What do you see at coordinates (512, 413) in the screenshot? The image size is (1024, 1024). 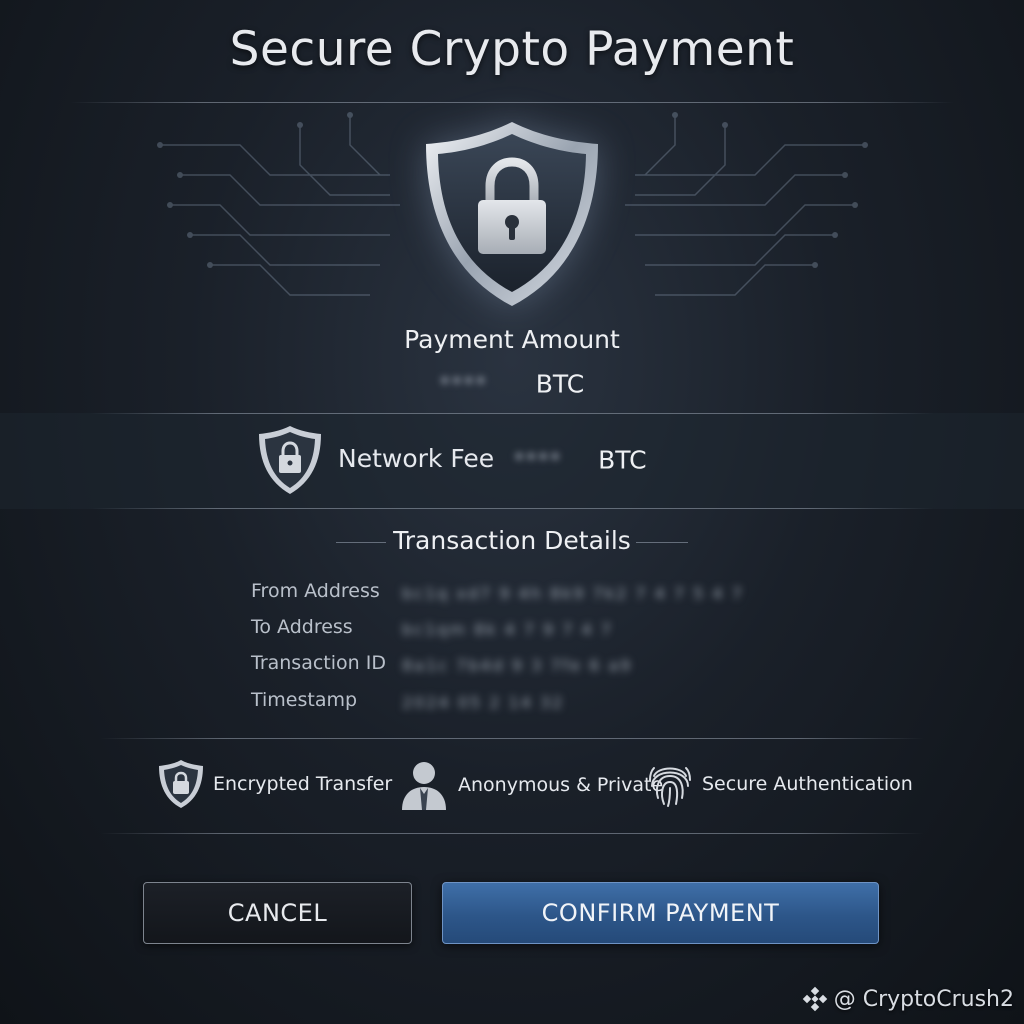 I see `fee-top-divider` at bounding box center [512, 413].